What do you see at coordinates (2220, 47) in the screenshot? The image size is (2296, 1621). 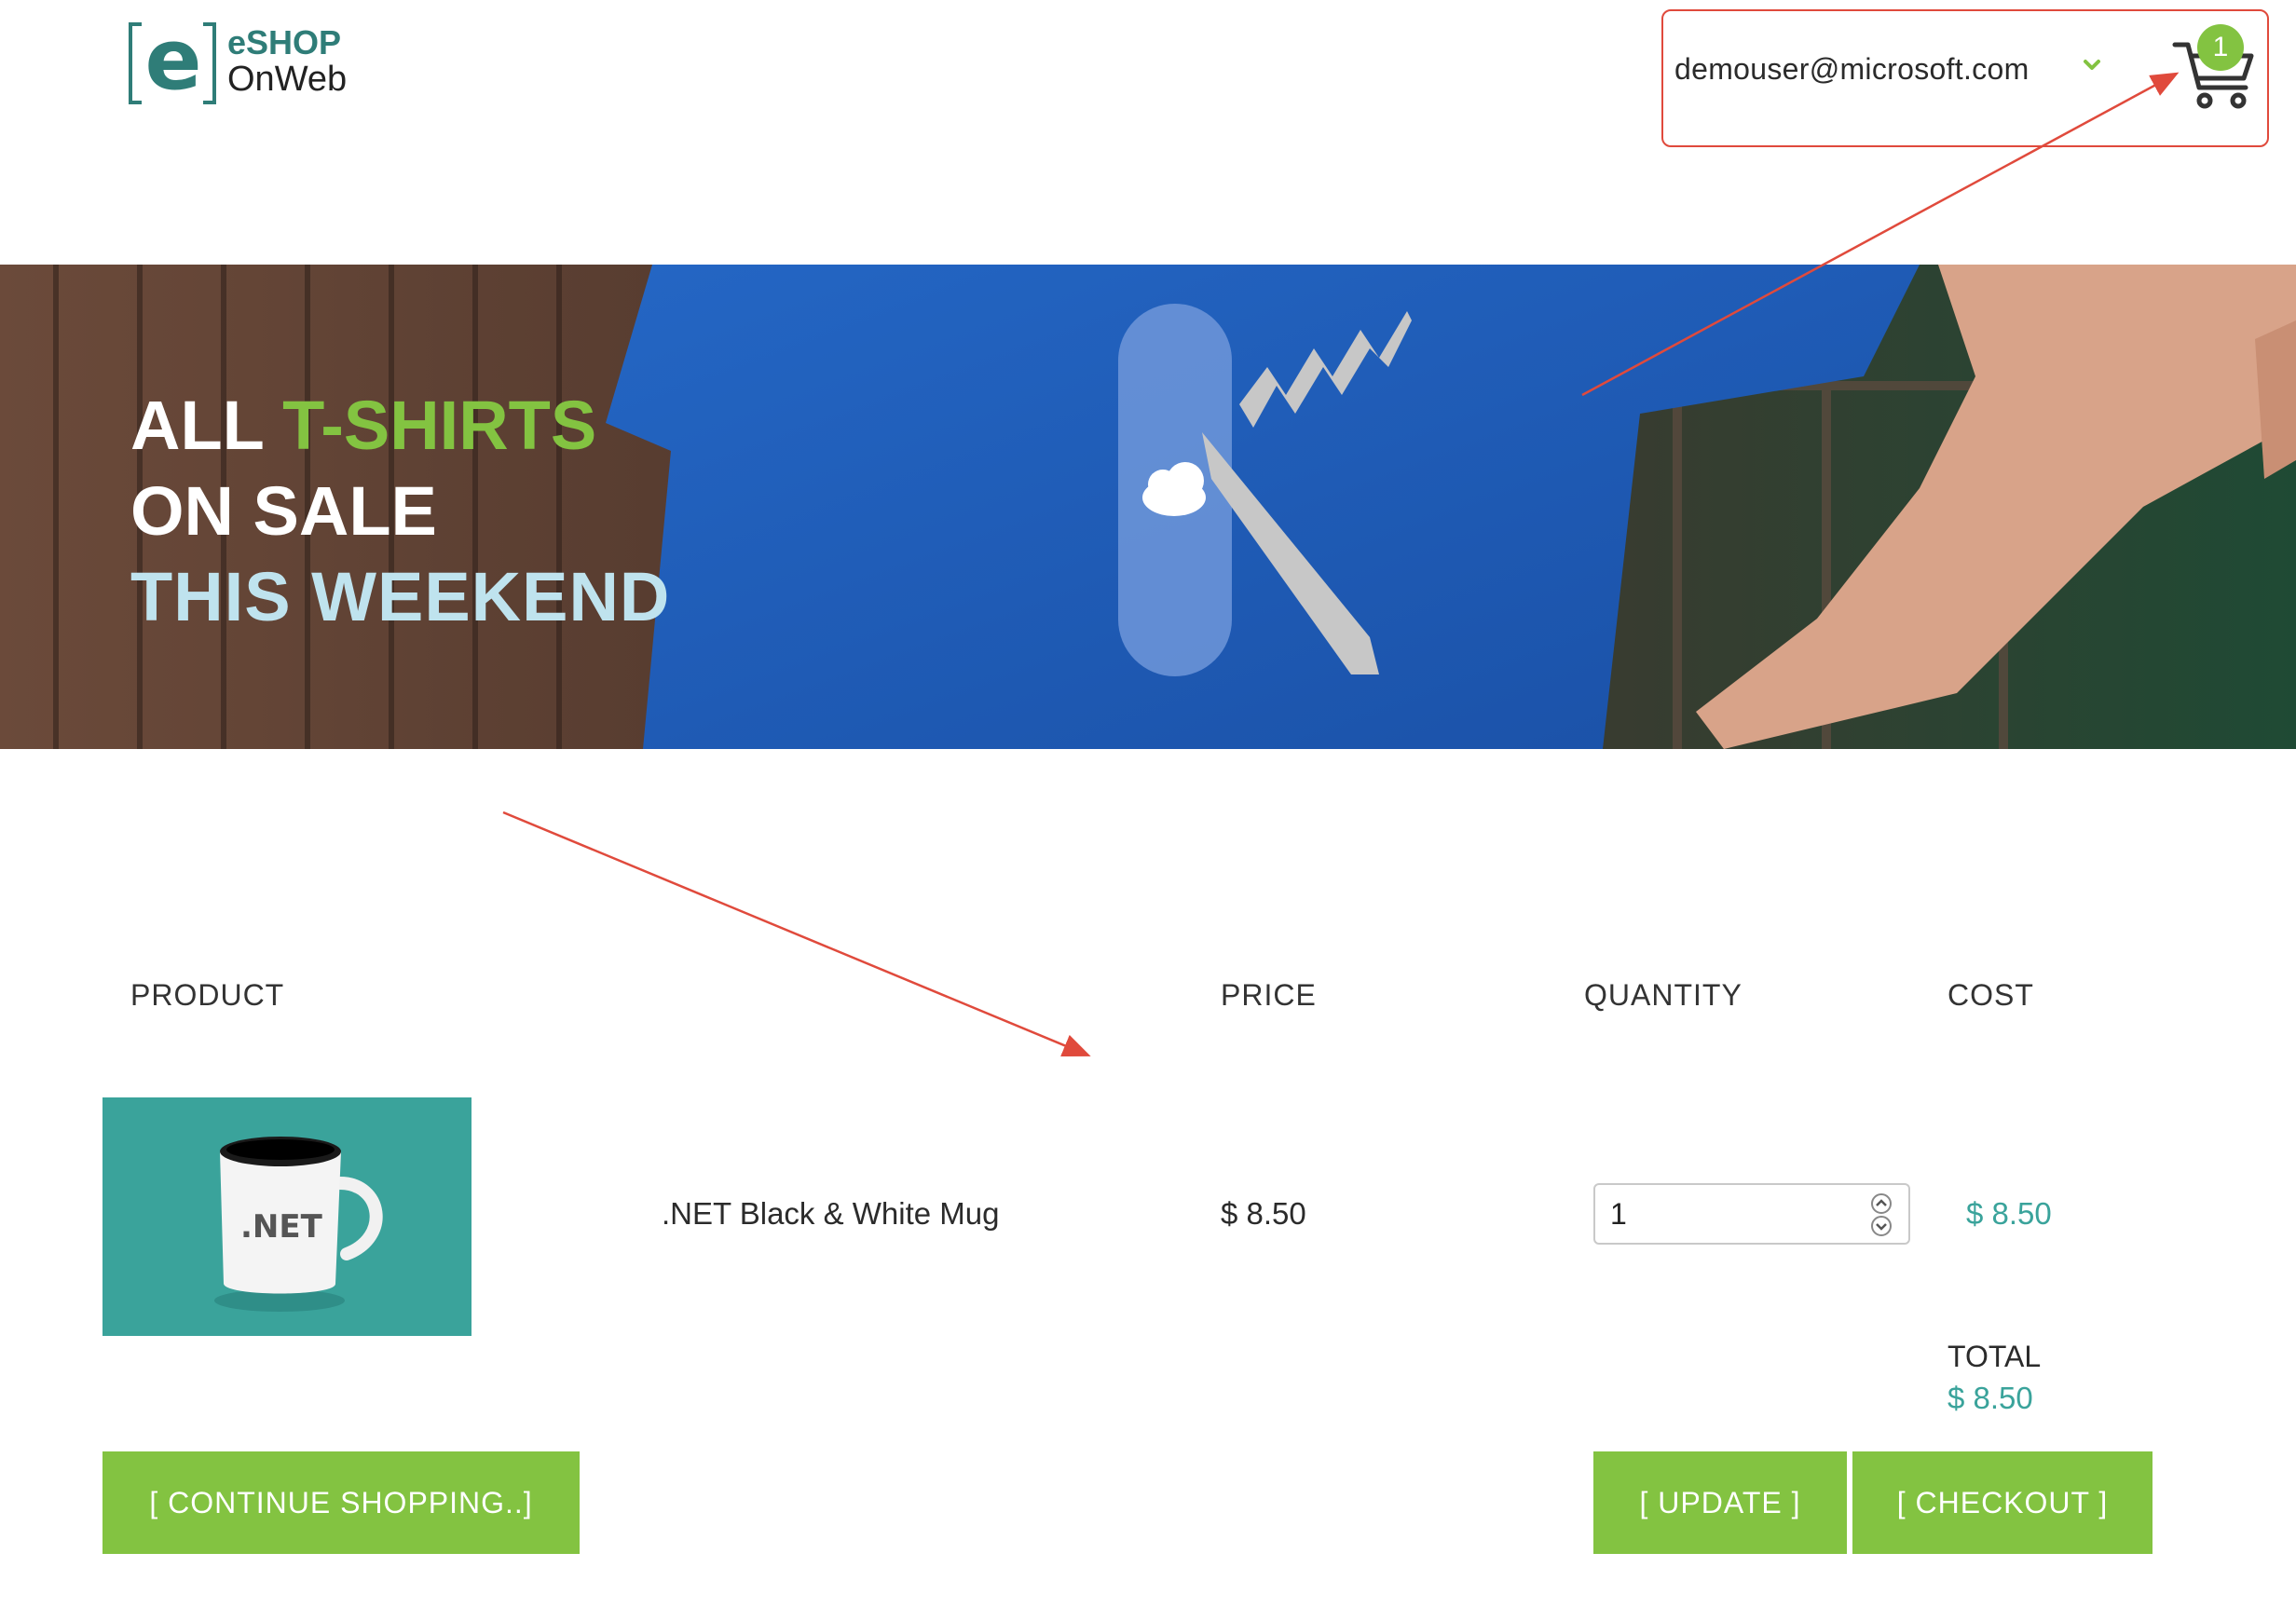 I see `cart-count-badge: 1` at bounding box center [2220, 47].